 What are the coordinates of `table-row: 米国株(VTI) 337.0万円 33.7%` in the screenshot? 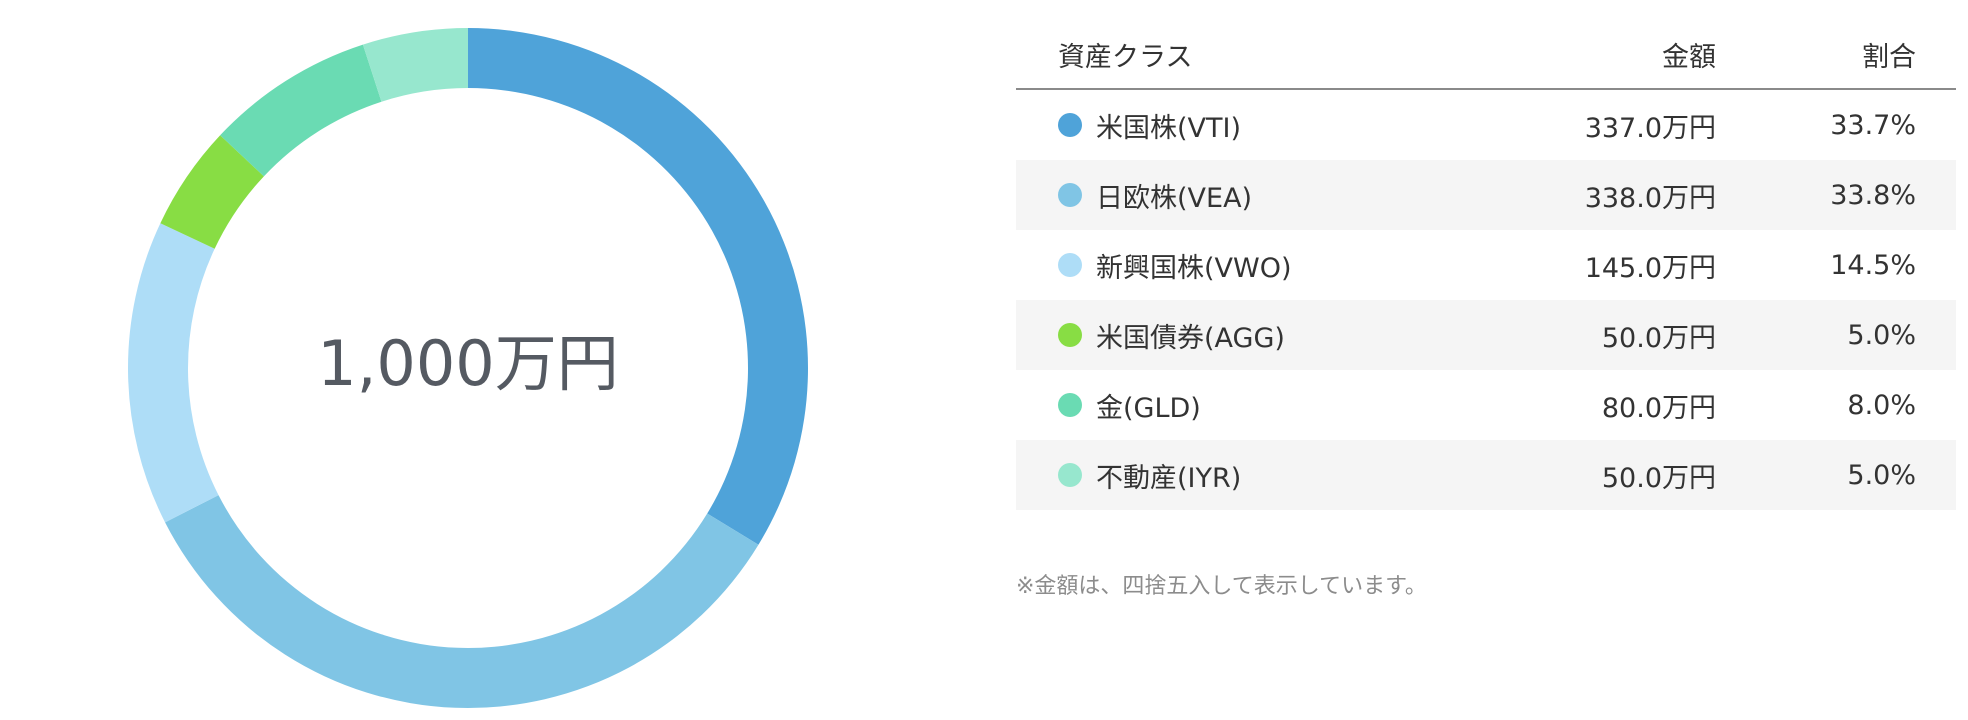 It's located at (1486, 124).